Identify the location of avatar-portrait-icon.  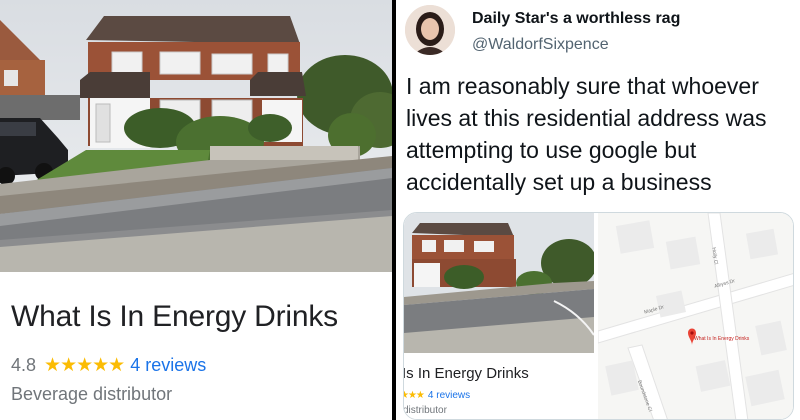
(430, 30).